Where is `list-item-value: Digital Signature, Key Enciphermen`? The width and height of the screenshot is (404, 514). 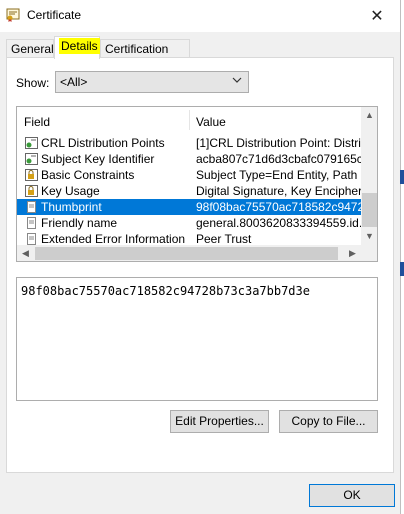
list-item-value: Digital Signature, Key Enciphermen is located at coordinates (278, 191).